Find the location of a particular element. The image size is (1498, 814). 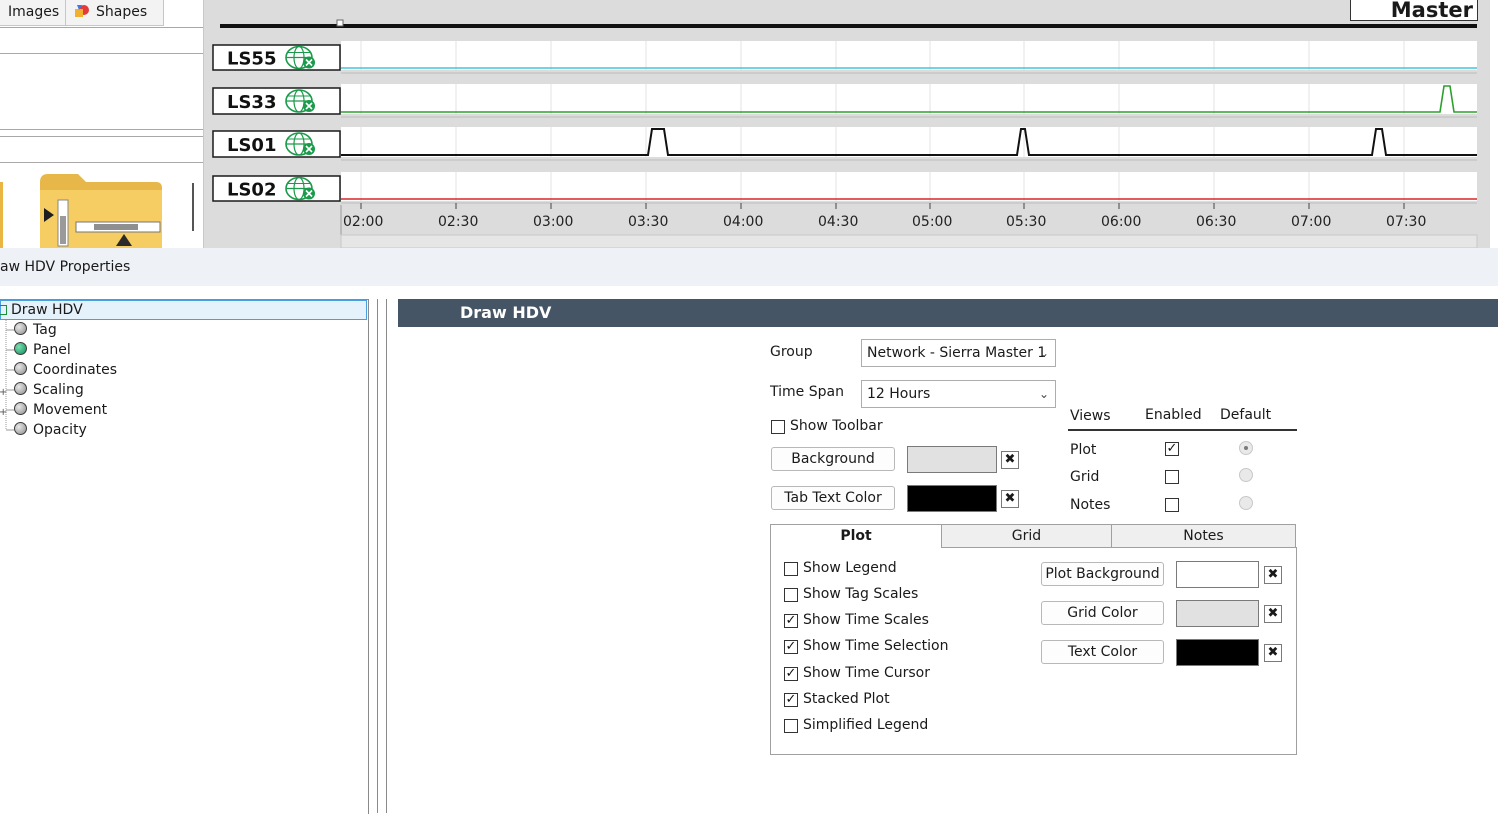

tab-grid: Grid is located at coordinates (1026, 536).